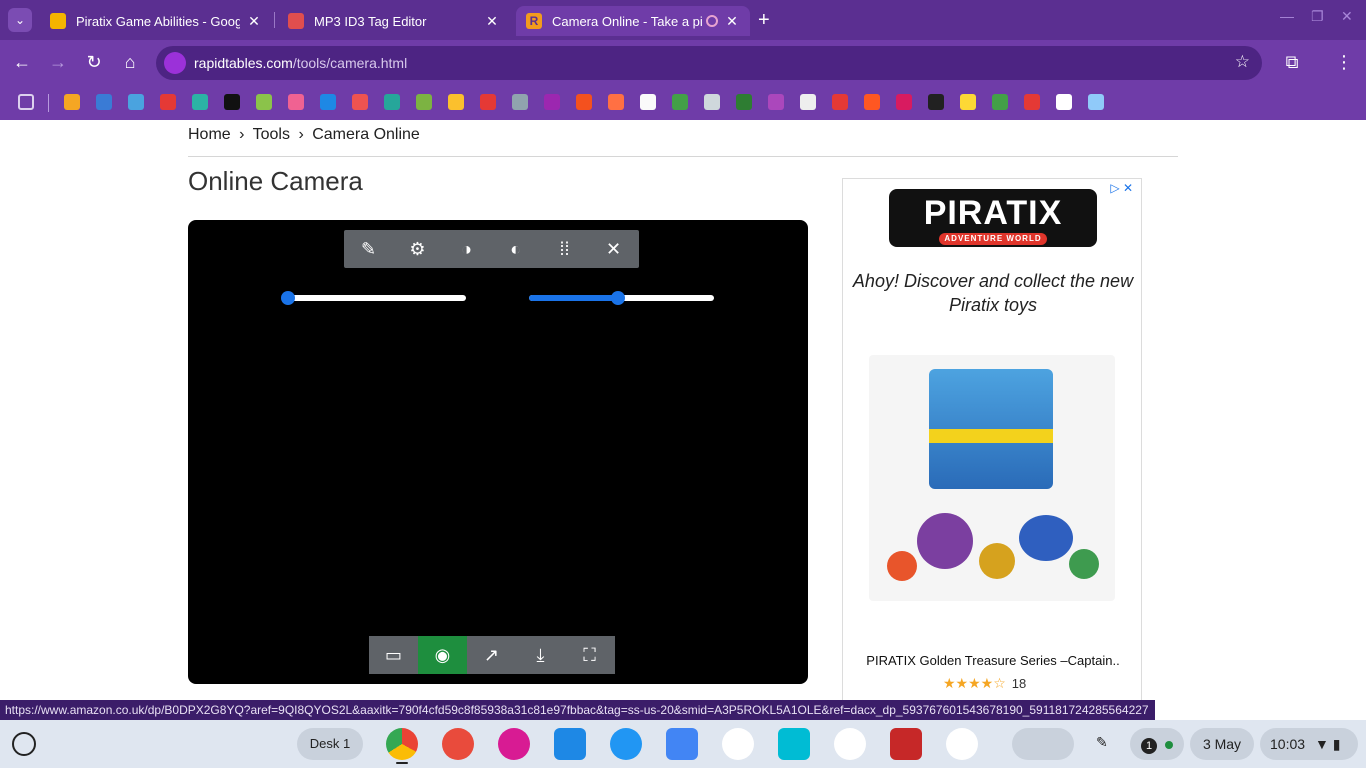 This screenshot has height=768, width=1366. I want to click on fullscreen-icon: ⛶, so click(589, 655).